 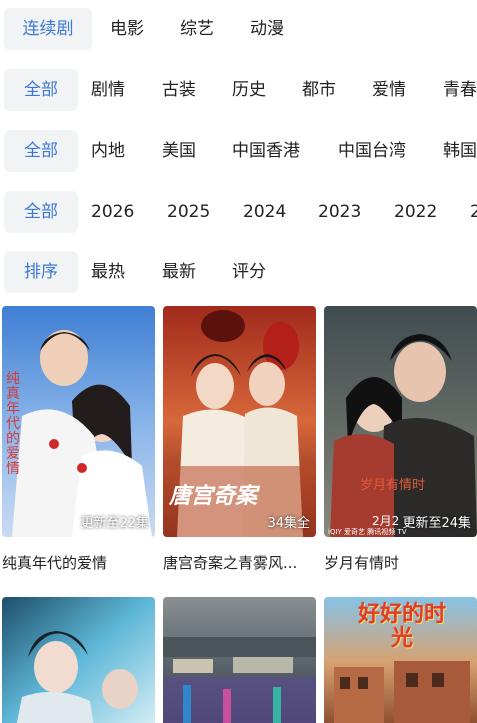 I want to click on poster-image: 唐宫奇案 34集全, so click(x=239, y=421).